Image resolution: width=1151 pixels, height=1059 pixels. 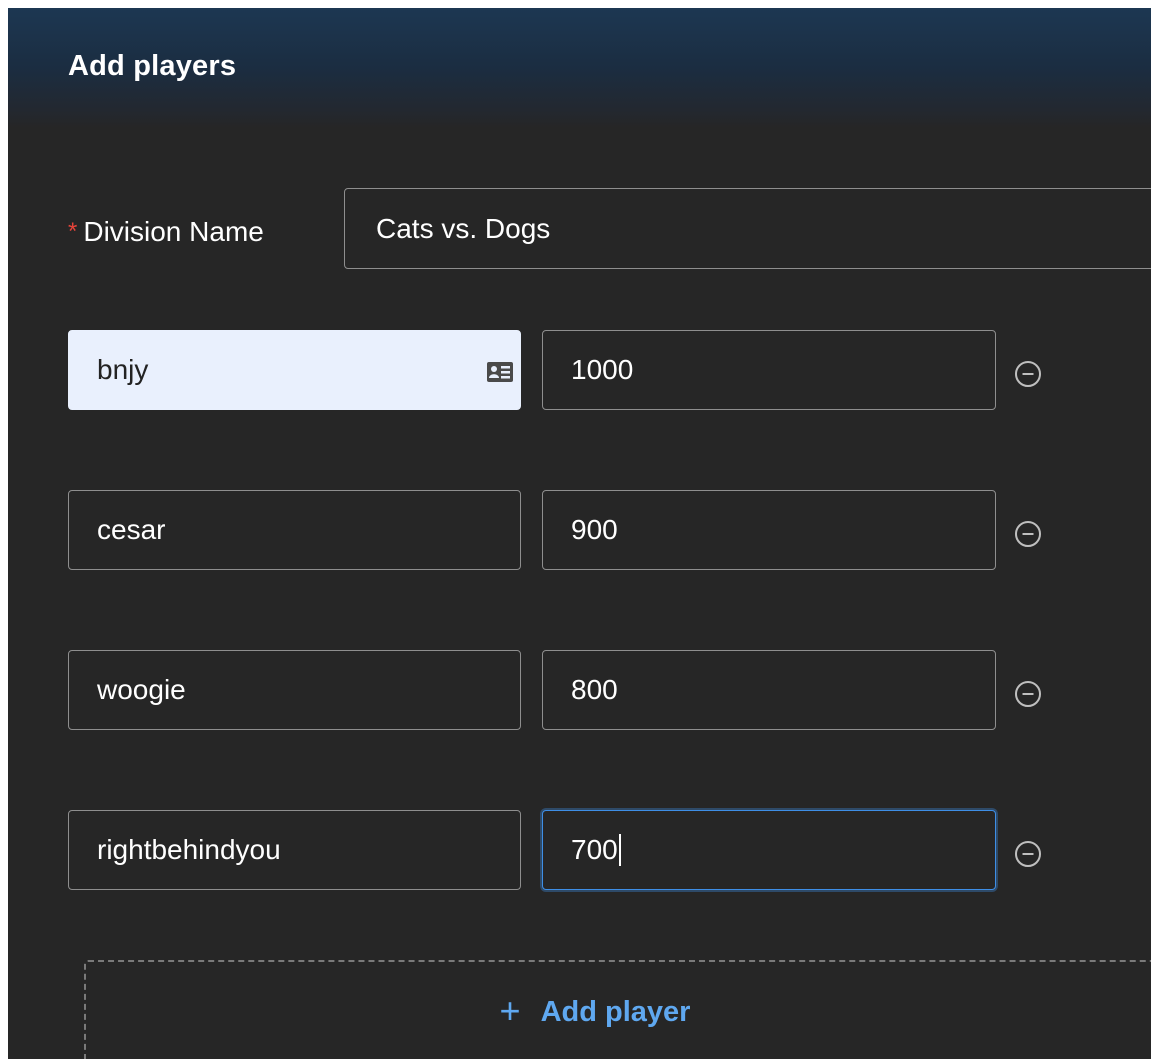 I want to click on player-value: 700, so click(x=594, y=849).